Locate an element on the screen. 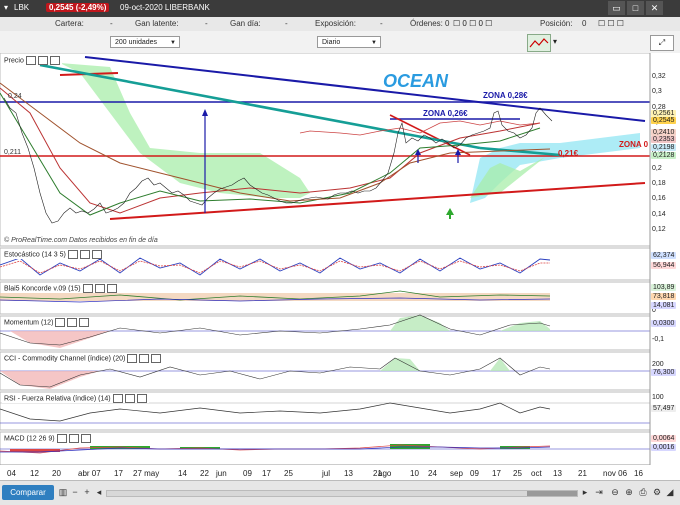 The width and height of the screenshot is (680, 505). chart-type-button is located at coordinates (539, 43).